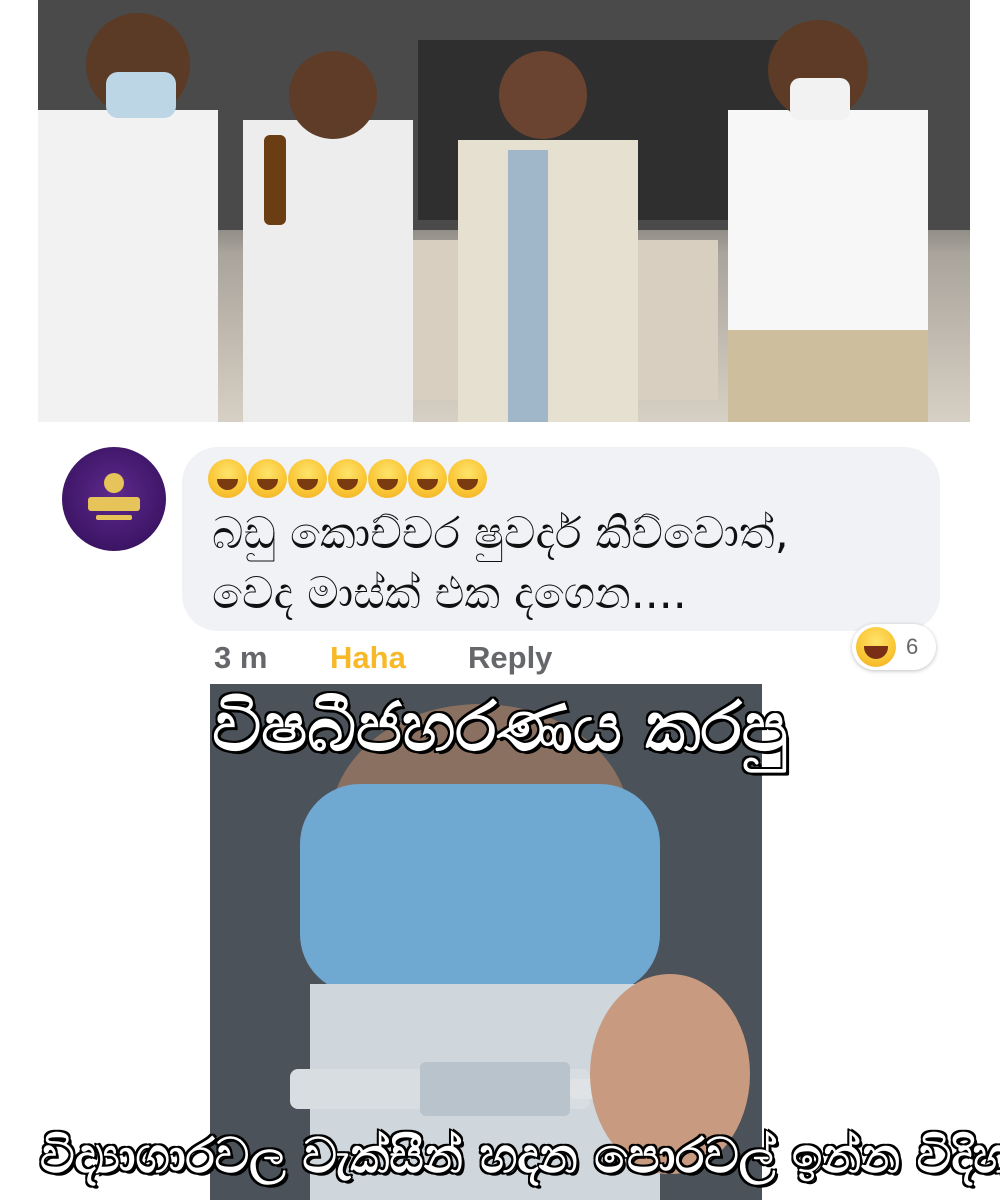 Image resolution: width=1000 pixels, height=1200 pixels. I want to click on reaction-count: 6, so click(912, 646).